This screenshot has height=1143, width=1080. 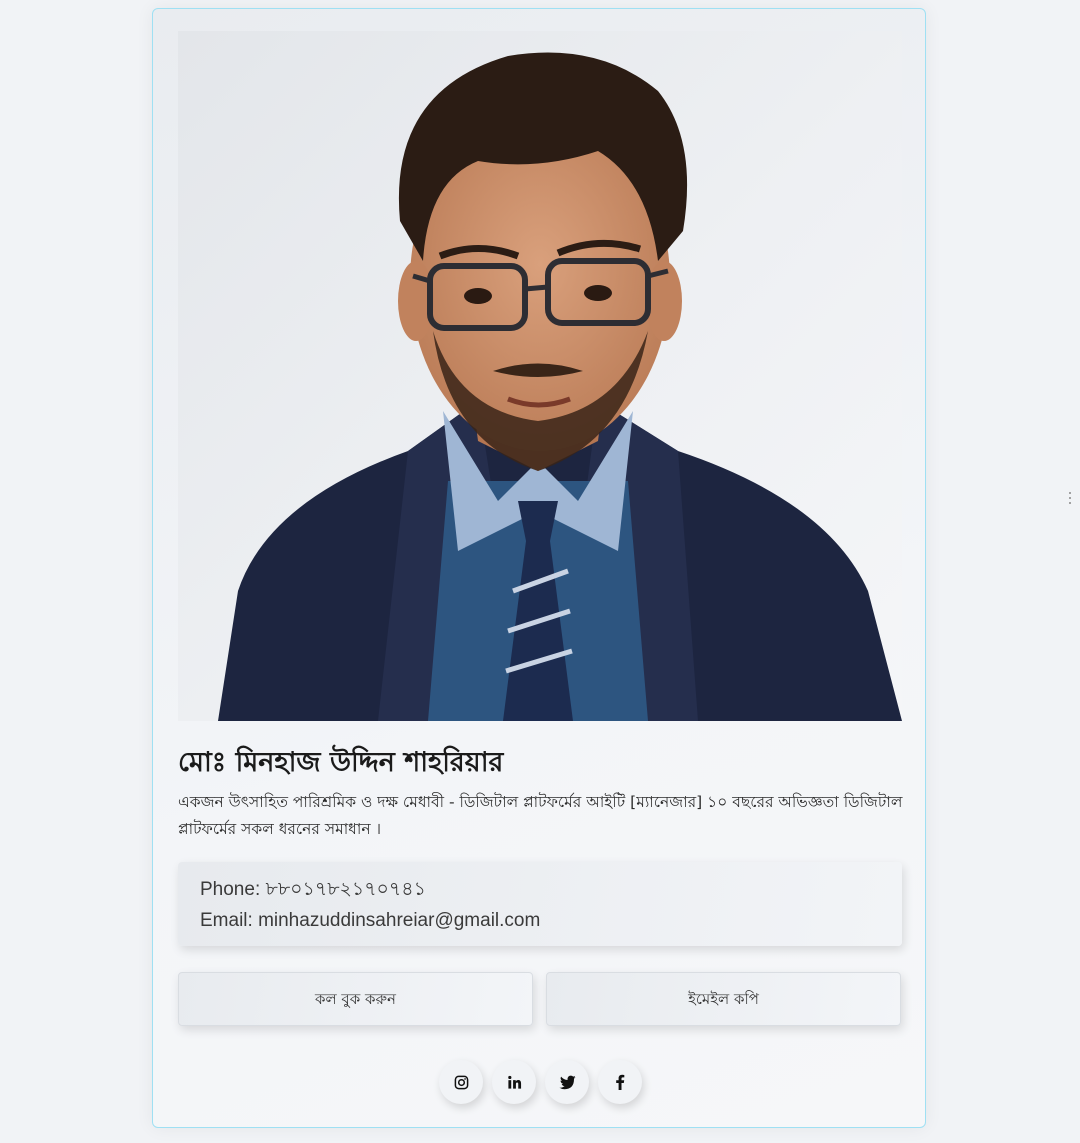 I want to click on copy-email-button: ইমেইল কপি, so click(x=723, y=999).